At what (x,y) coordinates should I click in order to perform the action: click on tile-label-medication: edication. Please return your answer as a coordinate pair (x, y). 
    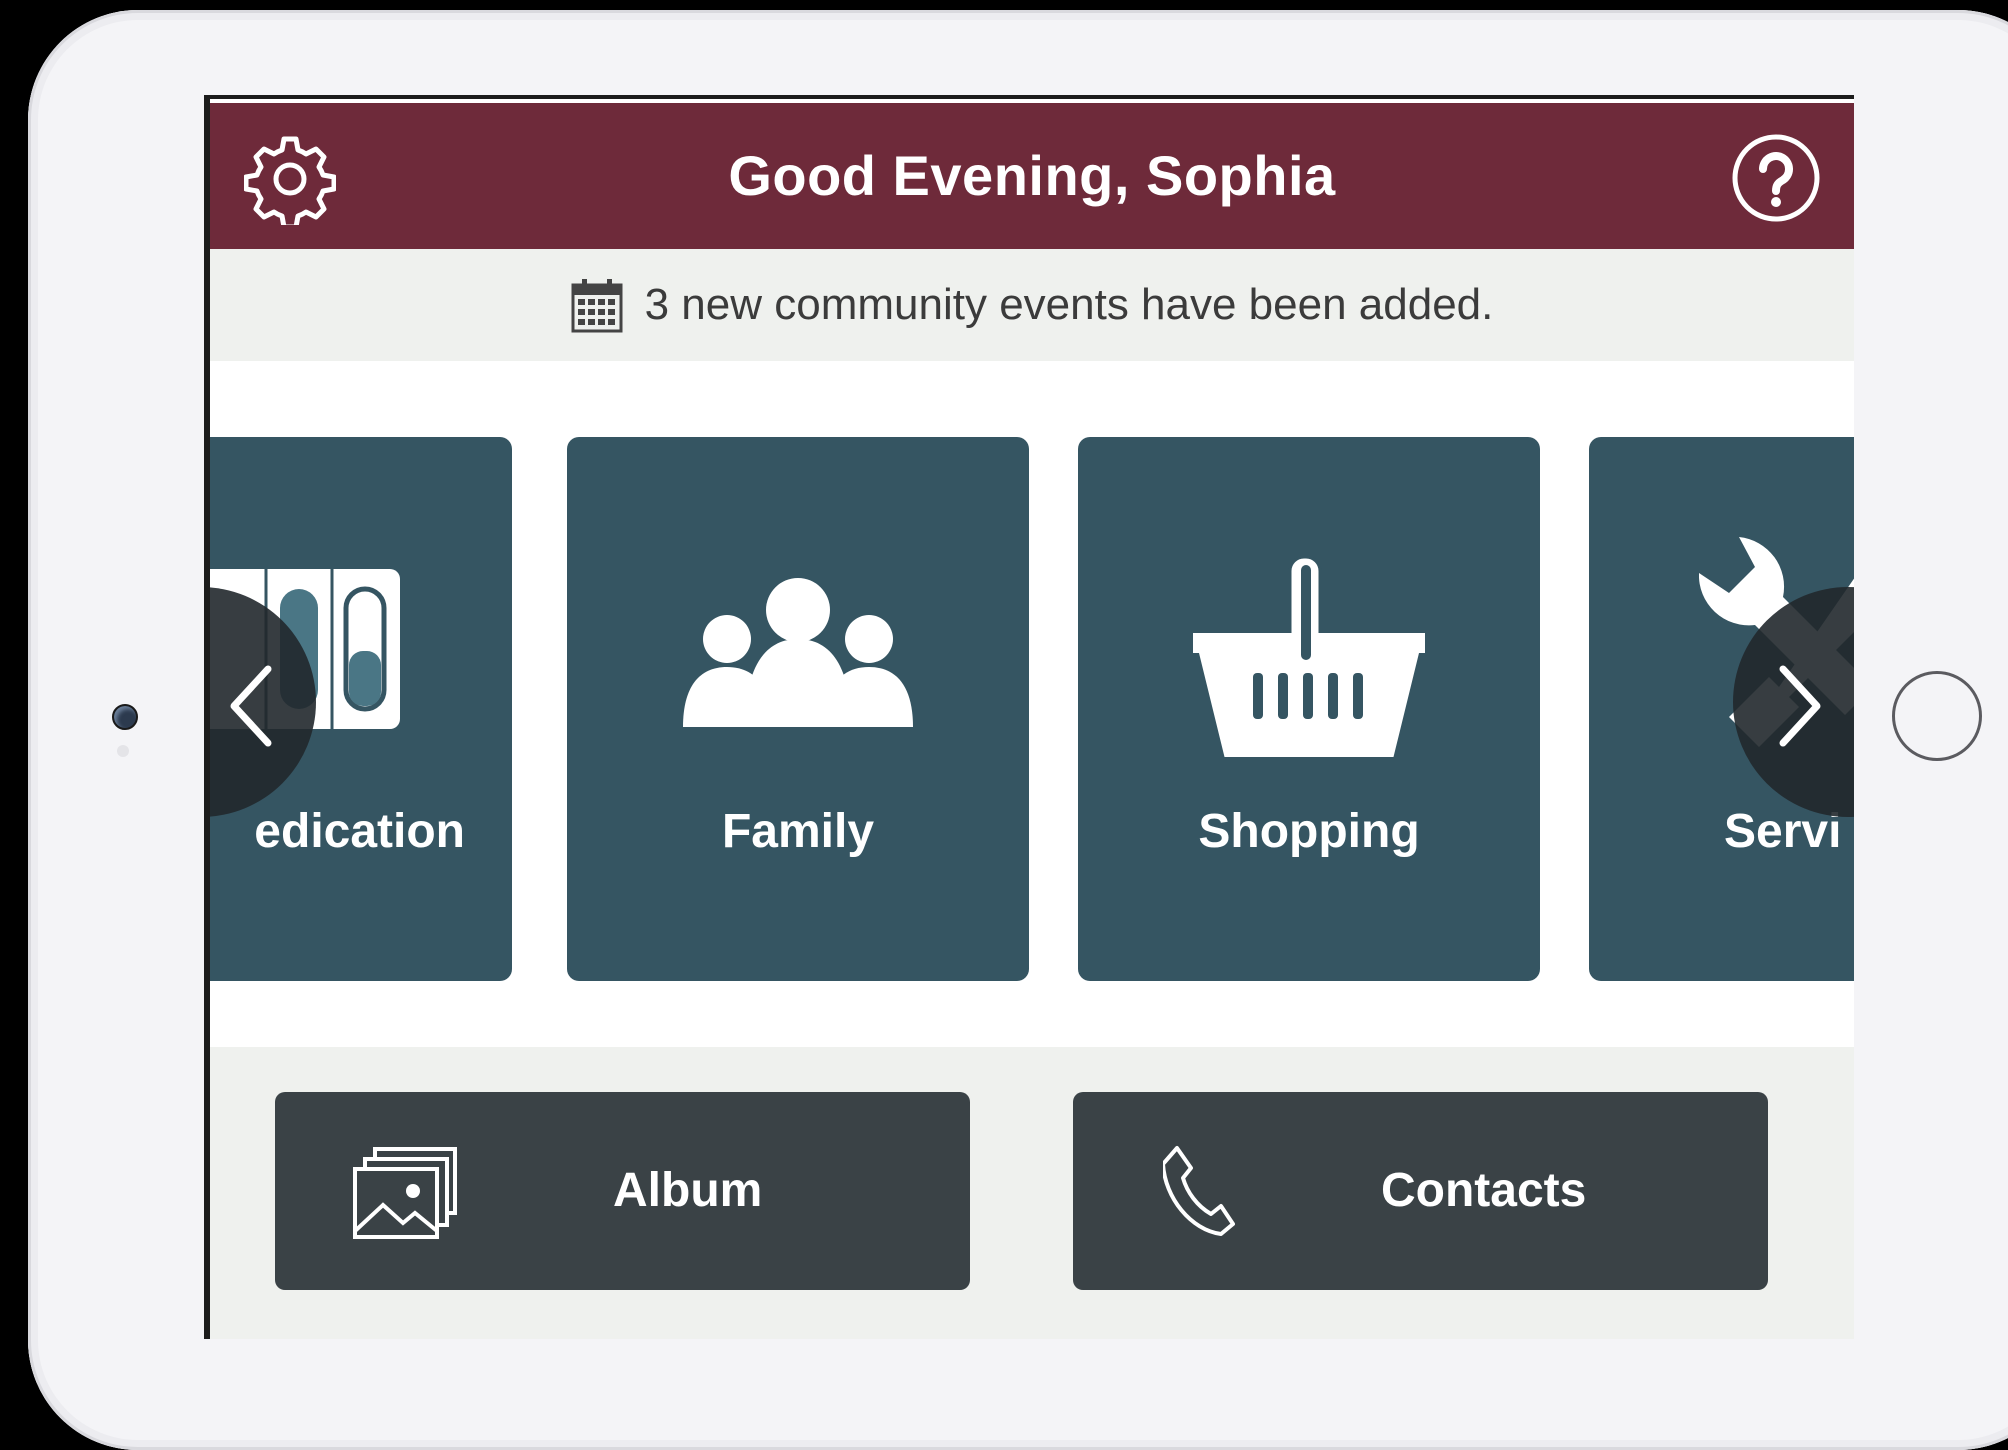
    Looking at the image, I should click on (359, 831).